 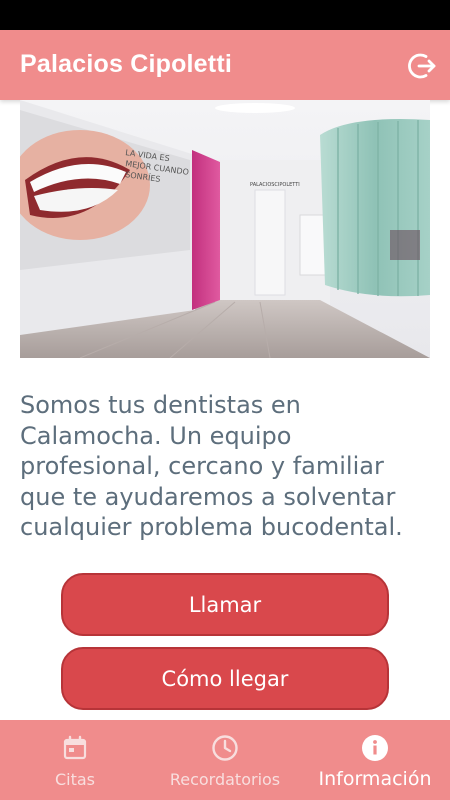 What do you see at coordinates (275, 185) in the screenshot?
I see `svg-text: PALACIOSCIPOLETTI` at bounding box center [275, 185].